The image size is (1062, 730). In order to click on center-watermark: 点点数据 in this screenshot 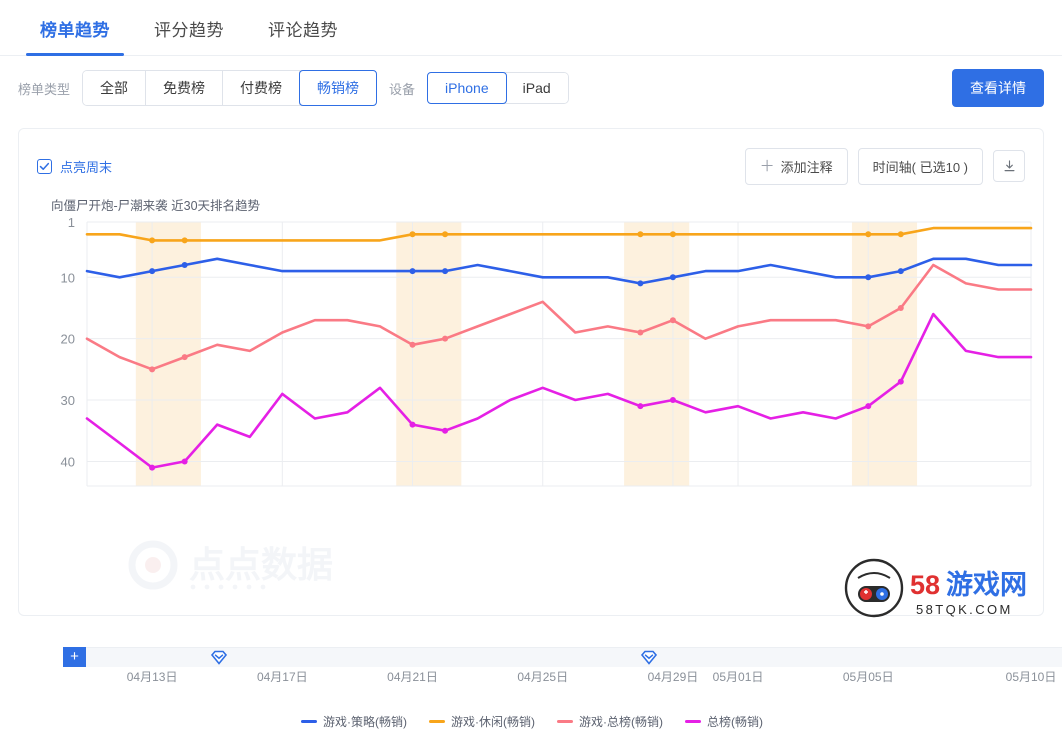, I will do `click(230, 565)`.